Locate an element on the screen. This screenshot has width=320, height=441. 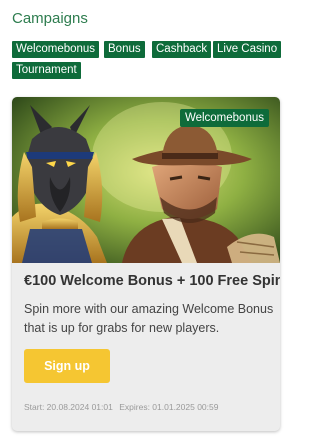
tag-bonus: Bonus is located at coordinates (124, 49).